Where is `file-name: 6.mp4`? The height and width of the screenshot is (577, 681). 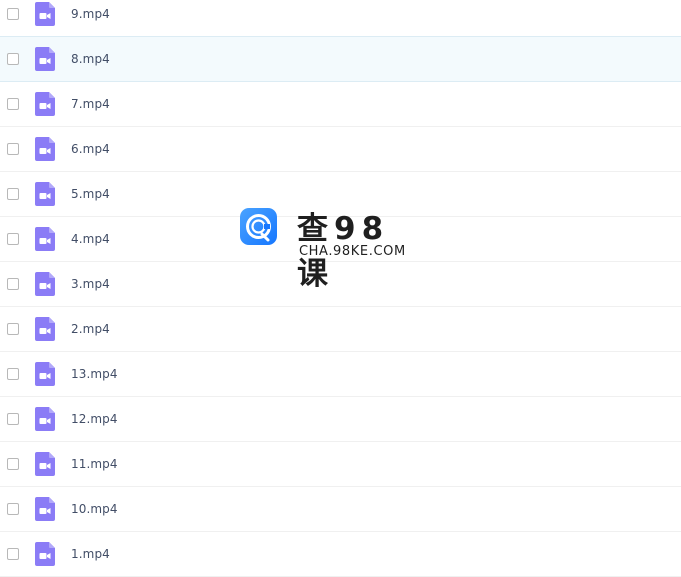 file-name: 6.mp4 is located at coordinates (90, 149).